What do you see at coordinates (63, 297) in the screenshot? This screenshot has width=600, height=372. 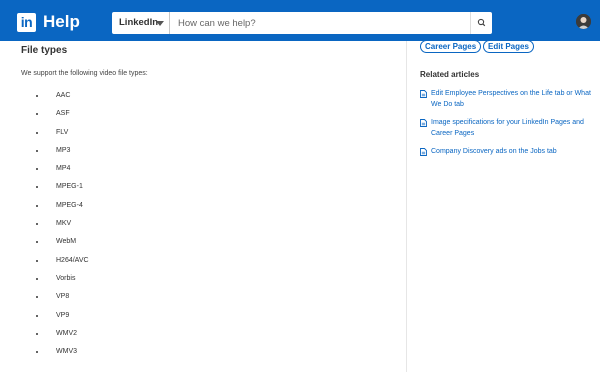 I see `file-type: VP8` at bounding box center [63, 297].